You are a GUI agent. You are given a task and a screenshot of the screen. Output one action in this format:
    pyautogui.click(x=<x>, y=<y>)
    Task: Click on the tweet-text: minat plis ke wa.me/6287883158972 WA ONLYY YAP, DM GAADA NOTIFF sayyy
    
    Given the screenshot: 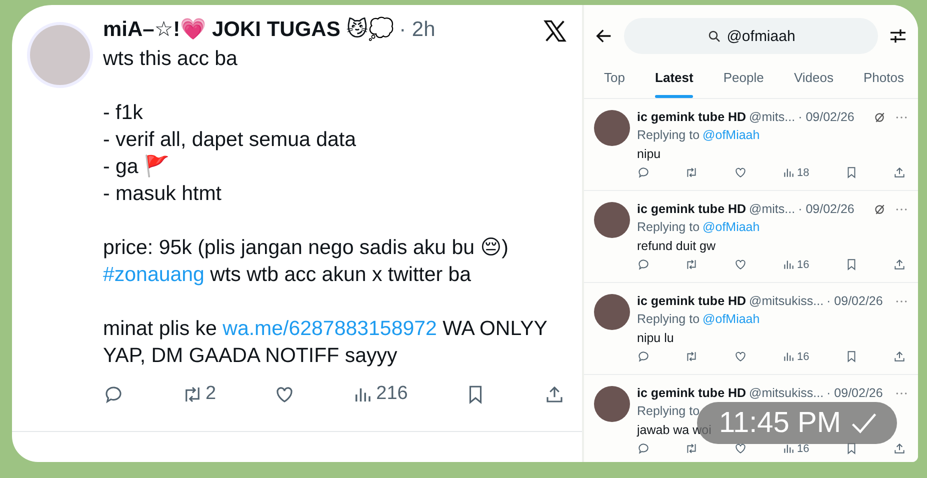 What is the action you would take?
    pyautogui.click(x=325, y=342)
    